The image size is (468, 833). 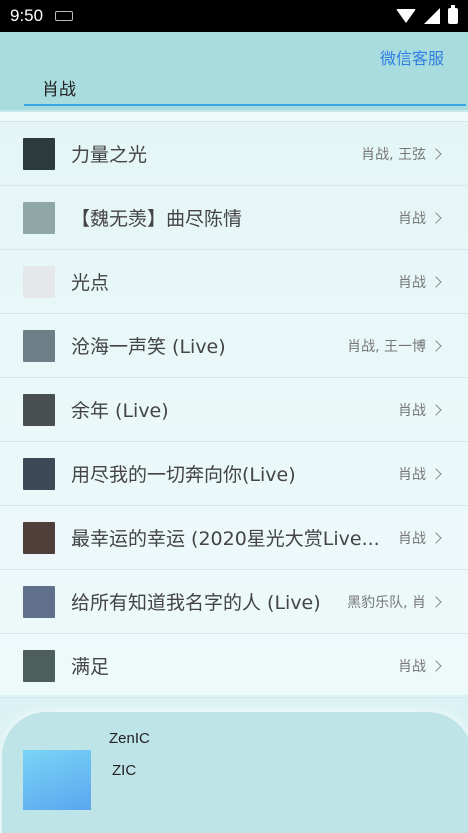 What do you see at coordinates (234, 346) in the screenshot?
I see `song-row: 沧海一声笑 (Live) 肖战, 王一博` at bounding box center [234, 346].